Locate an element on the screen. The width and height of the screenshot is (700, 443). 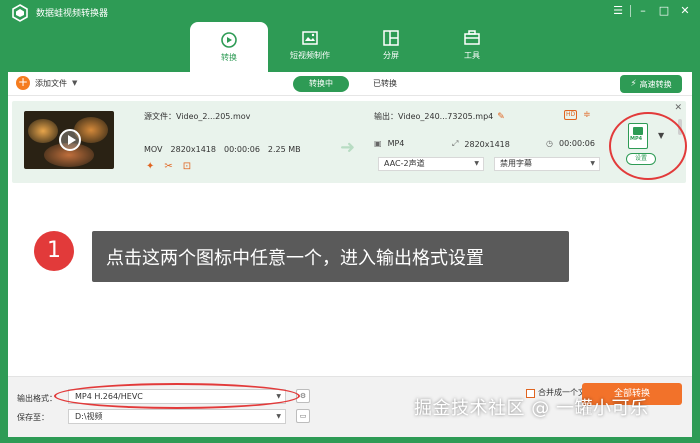
arrow-right-icon: ➜ is located at coordinates (348, 147).